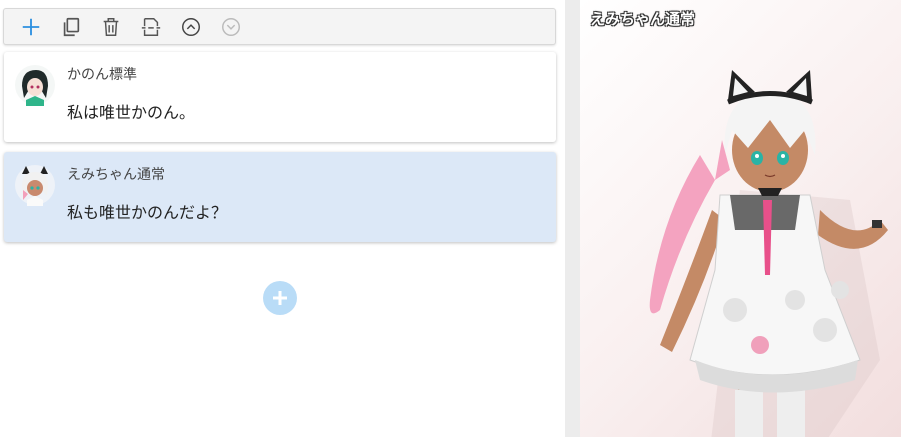 This screenshot has width=901, height=437. Describe the element at coordinates (131, 112) in the screenshot. I see `message-text: 私は唯世かのん。` at that location.